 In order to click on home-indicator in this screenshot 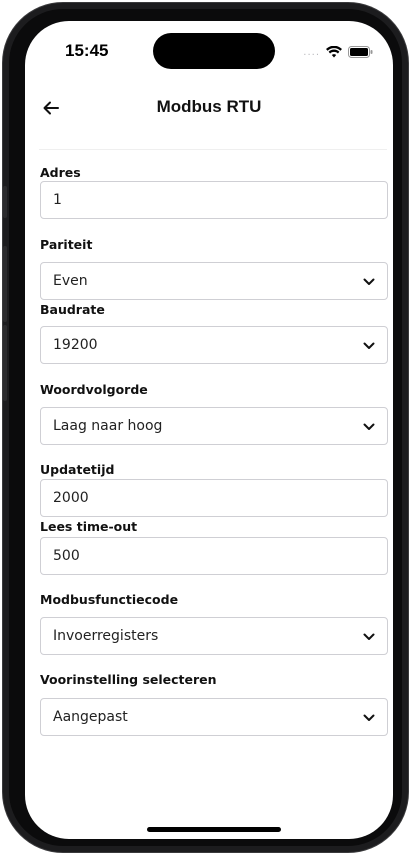, I will do `click(214, 829)`.